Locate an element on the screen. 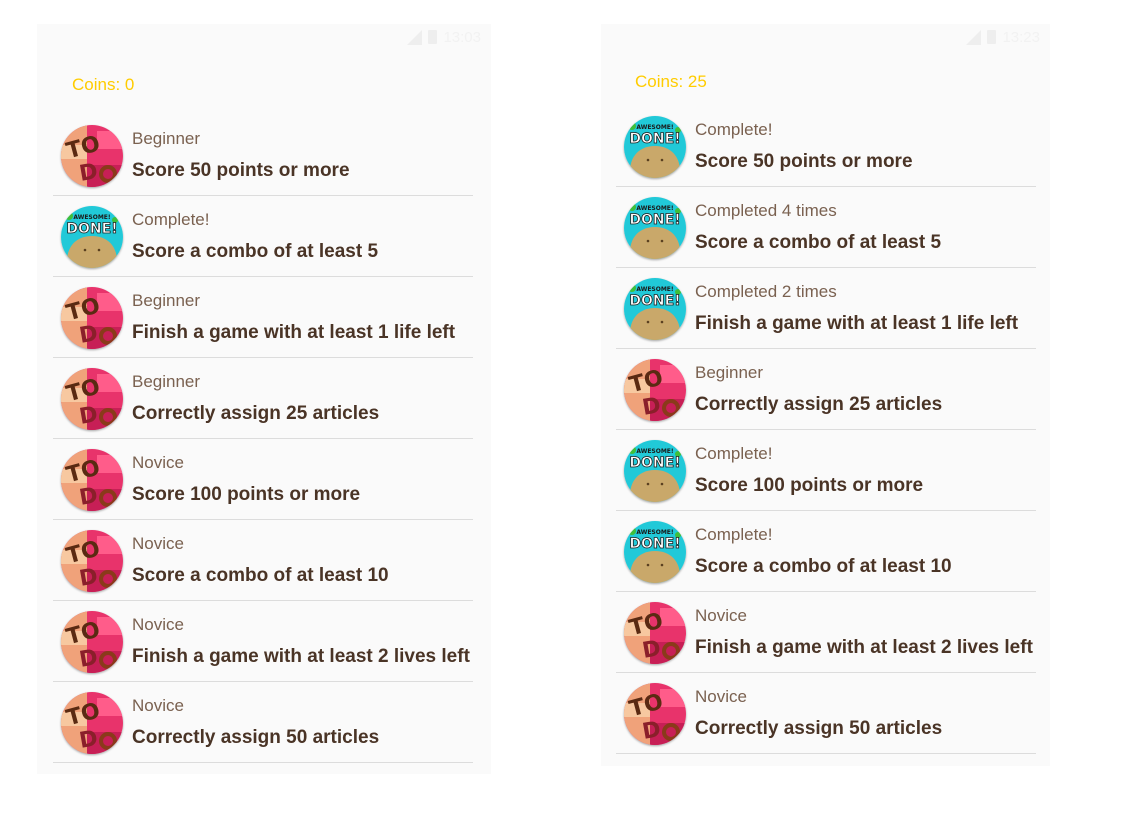 This screenshot has width=1139, height=824. achievement-row: TO D Beginner Score 50 points or more is located at coordinates (263, 155).